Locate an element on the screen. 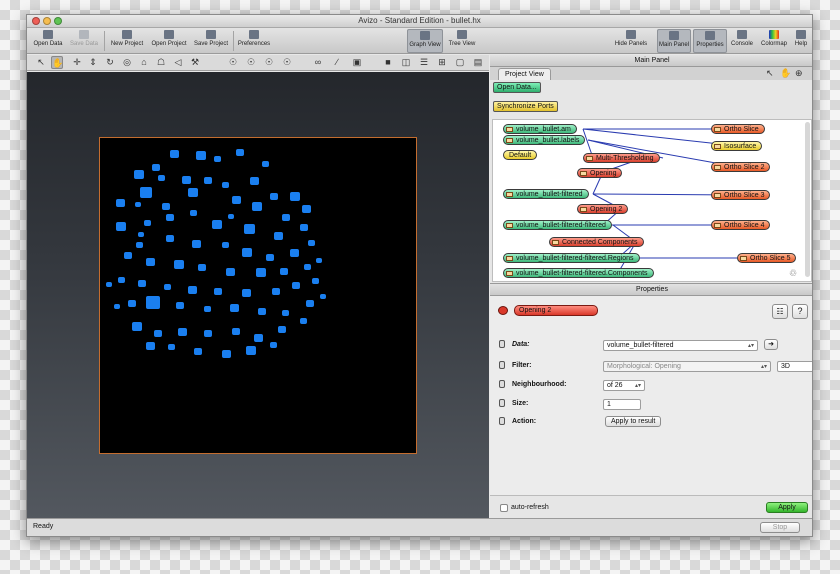 The height and width of the screenshot is (574, 840). graph-node-volume-bullet-labels: volume_bullet.labels is located at coordinates (544, 140).